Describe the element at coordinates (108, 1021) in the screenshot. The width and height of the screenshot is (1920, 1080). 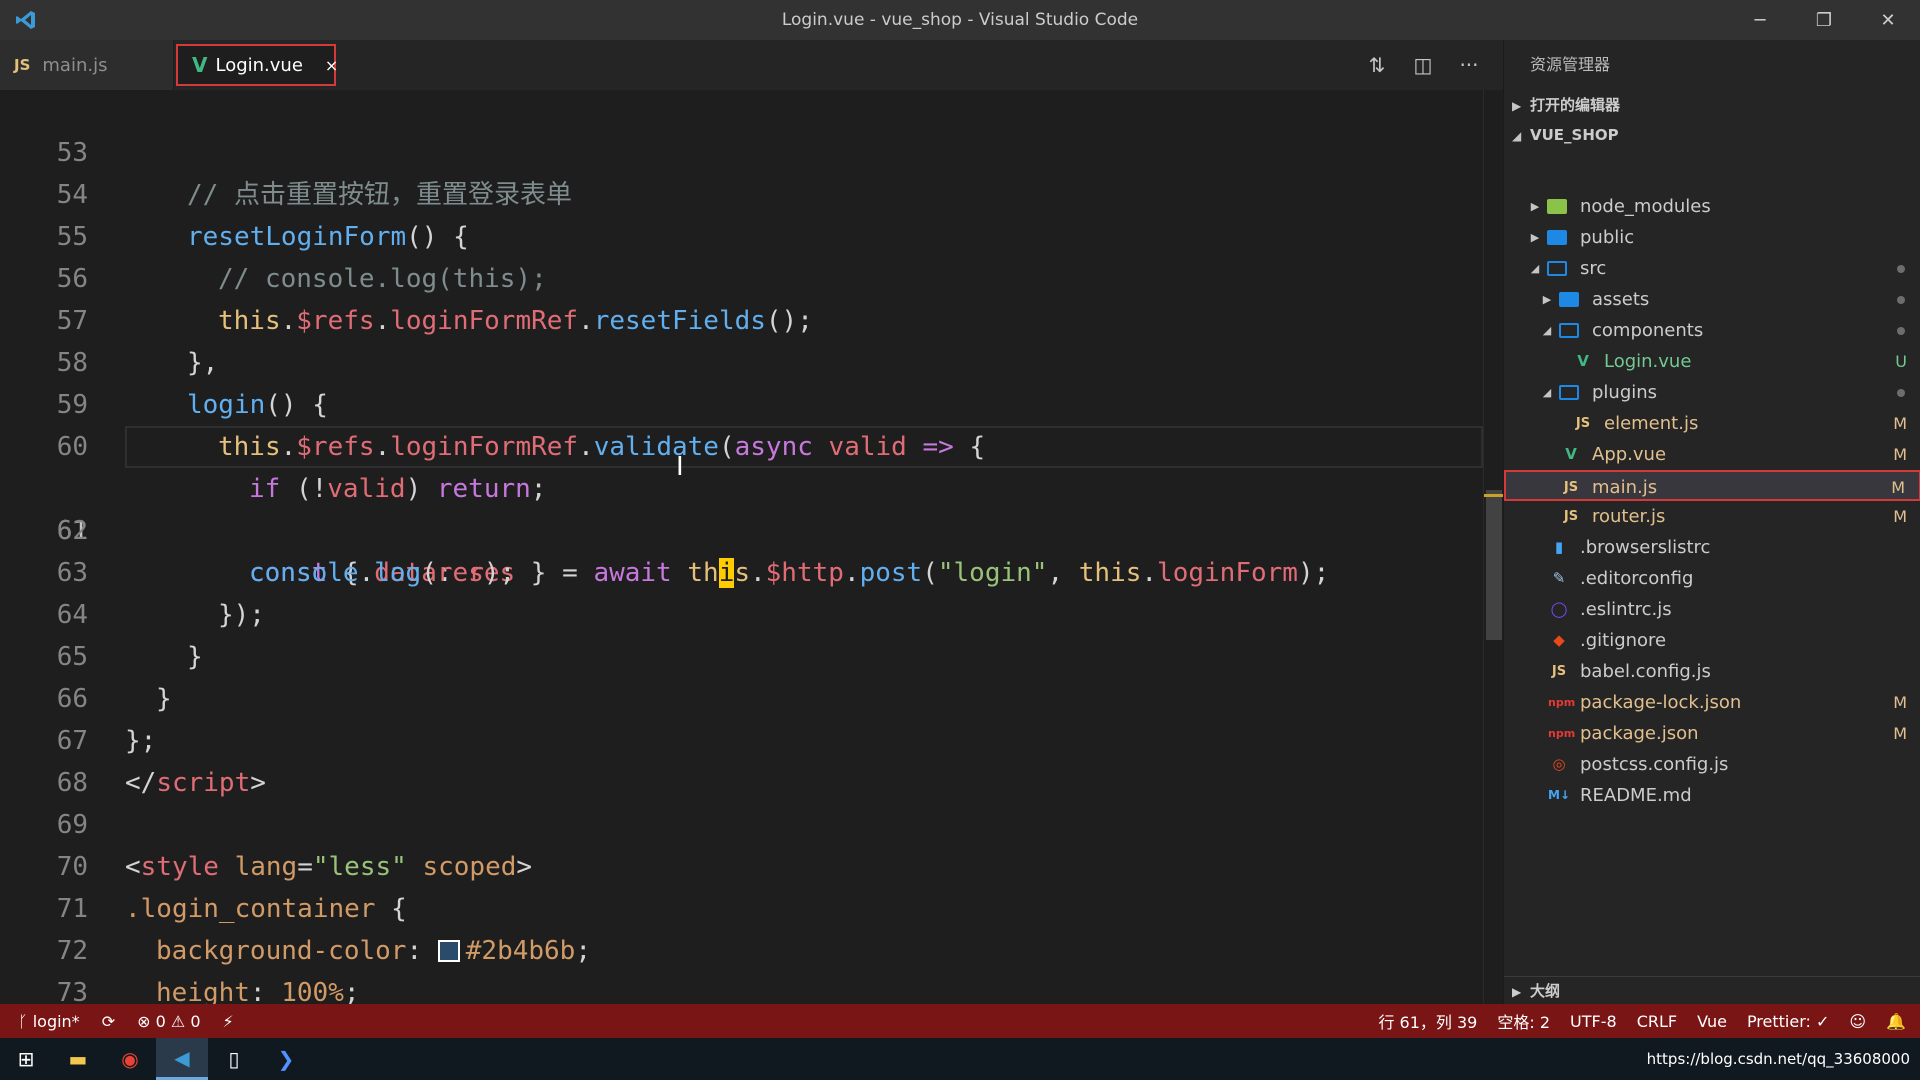
I see `sync-icon: ⟳` at that location.